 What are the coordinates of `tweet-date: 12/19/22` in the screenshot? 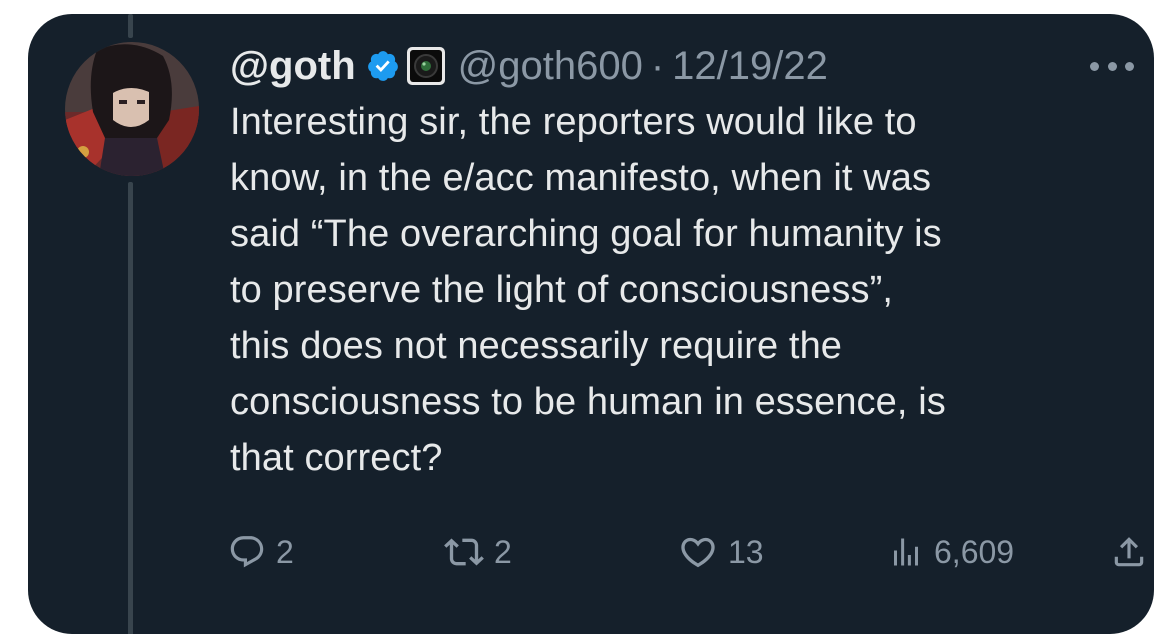 It's located at (750, 66).